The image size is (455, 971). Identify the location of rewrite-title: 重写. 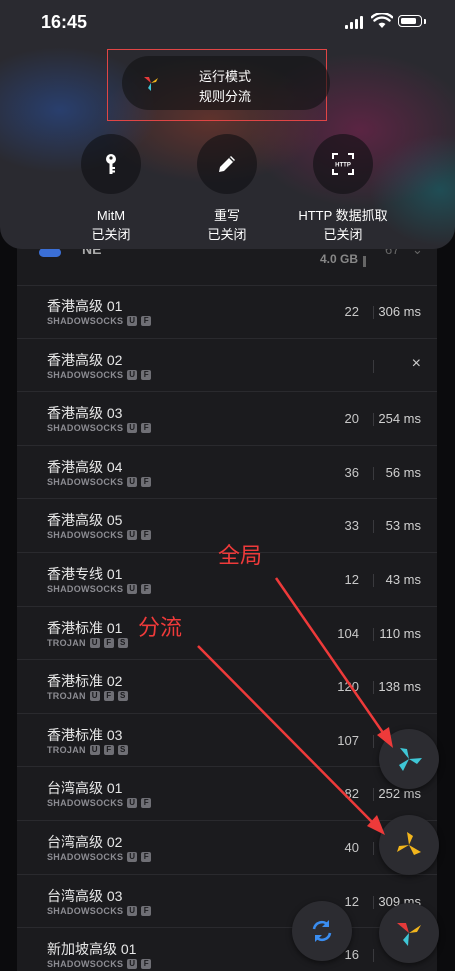
(226, 215).